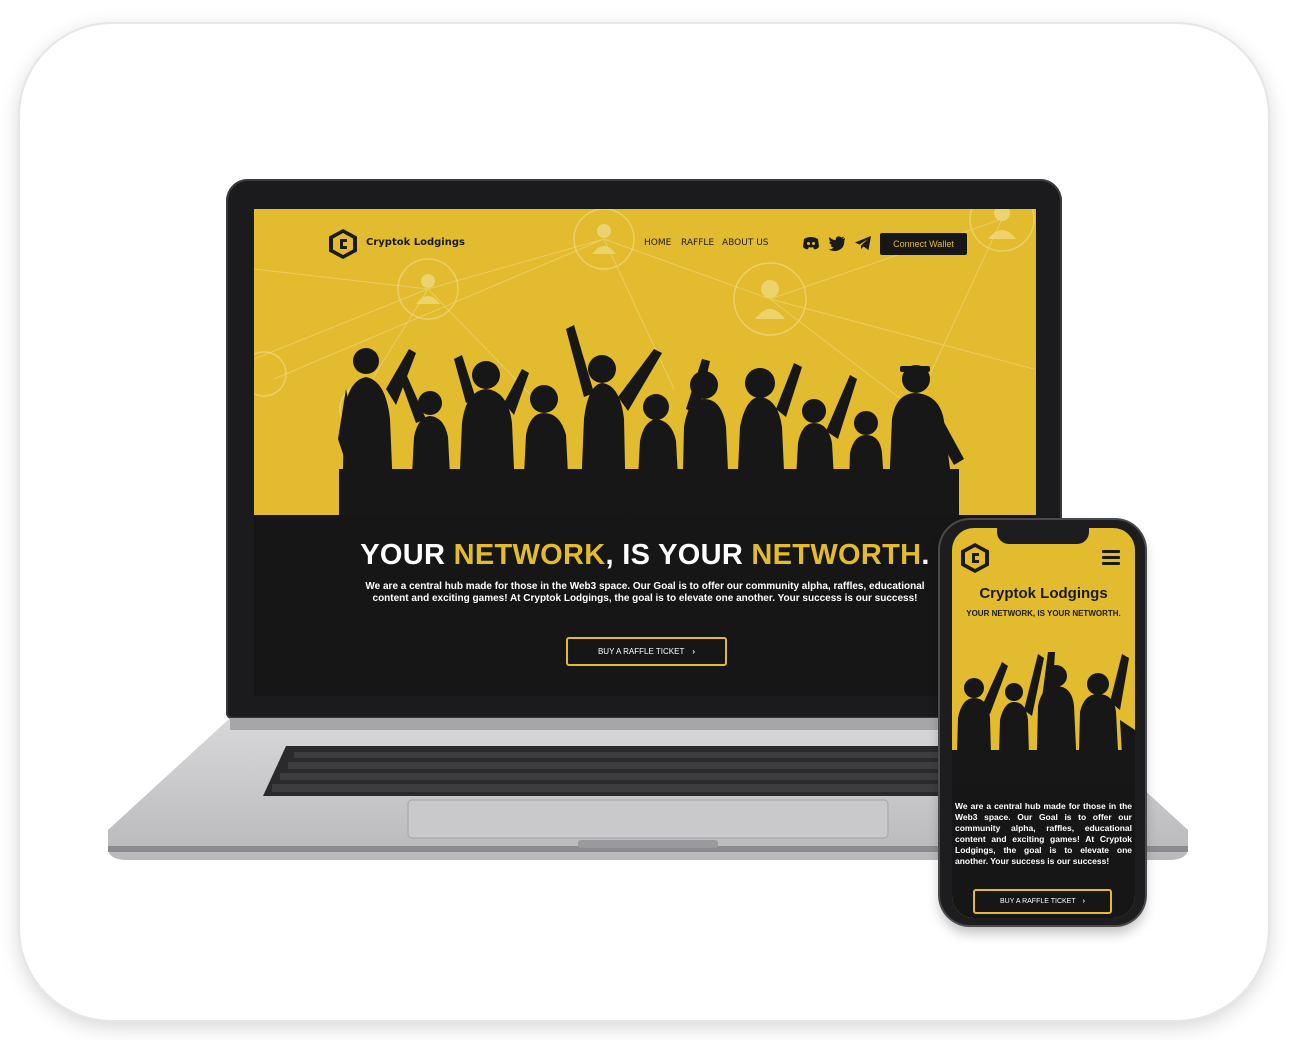  What do you see at coordinates (1043, 613) in the screenshot?
I see `mobile-tagline: YOUR NETWORK, IS YOUR NETWORTH.` at bounding box center [1043, 613].